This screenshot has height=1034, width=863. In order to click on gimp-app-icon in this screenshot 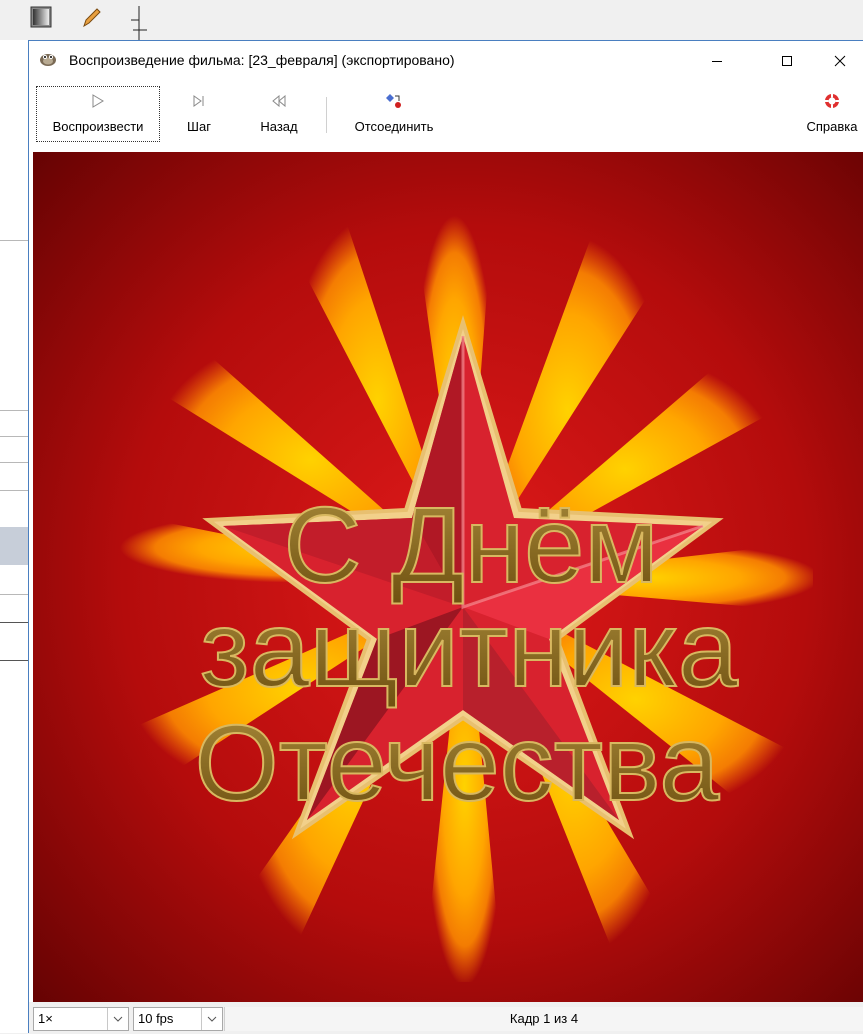, I will do `click(48, 59)`.